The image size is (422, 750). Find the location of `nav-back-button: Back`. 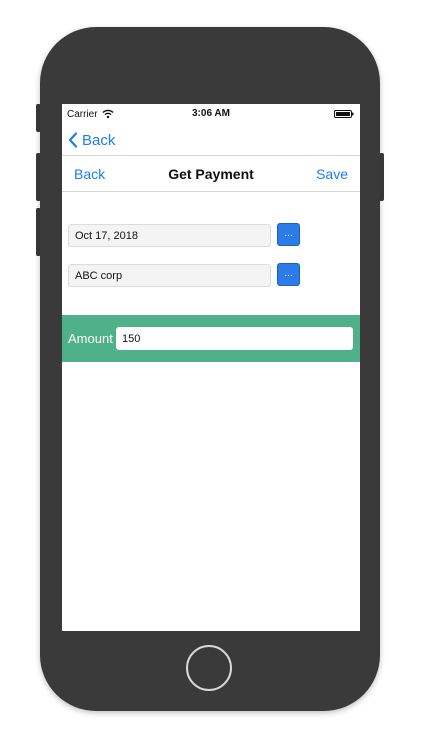

nav-back-button: Back is located at coordinates (91, 140).